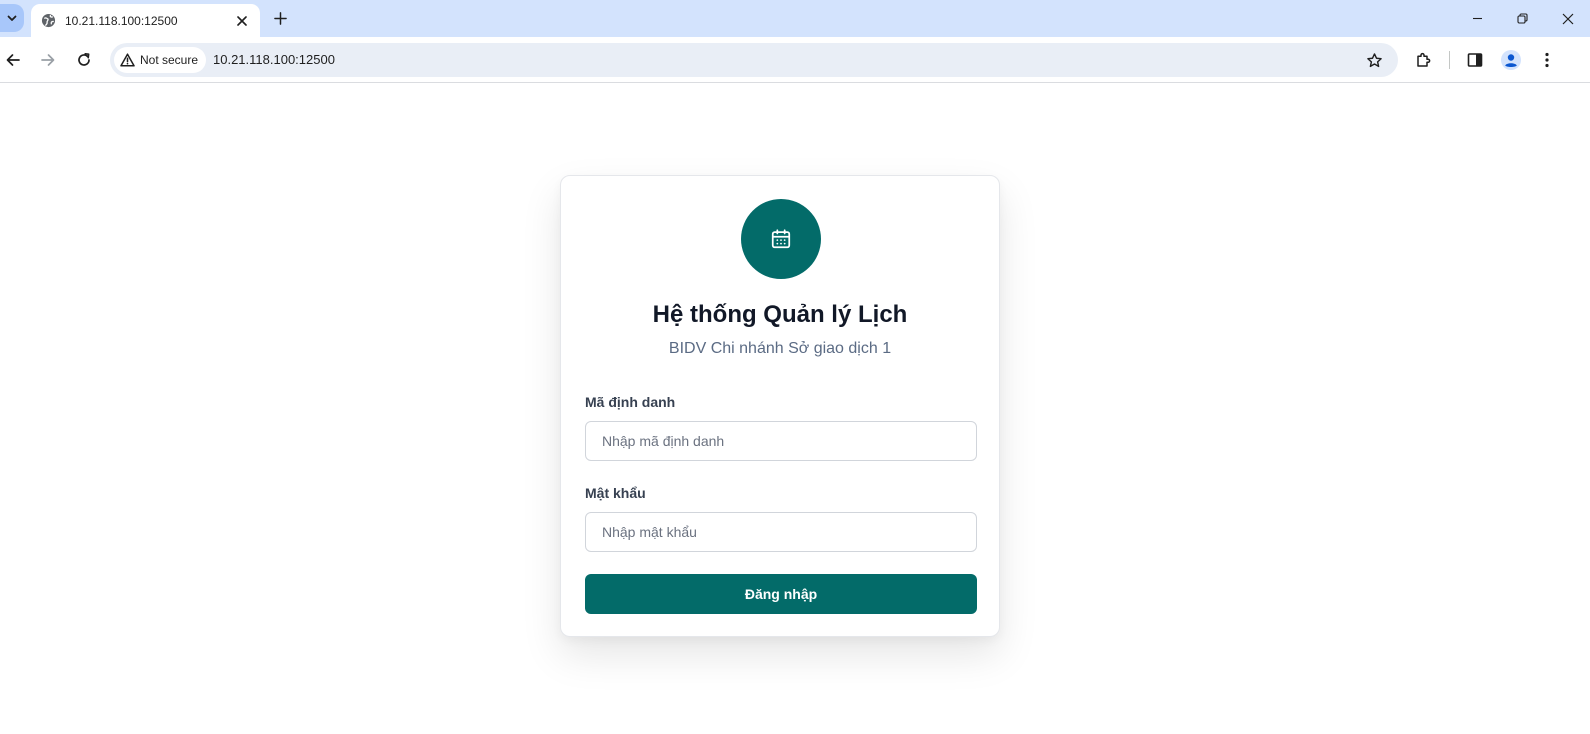 This screenshot has width=1590, height=734. I want to click on arrow-right-icon, so click(48, 60).